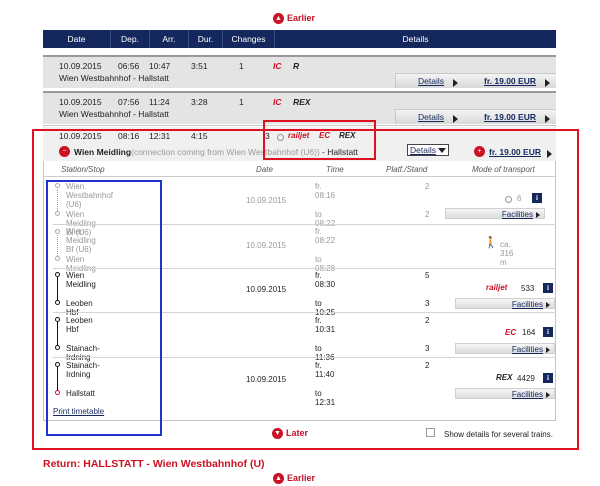 The image size is (600, 486). What do you see at coordinates (206, 39) in the screenshot?
I see `col-dur: Dur.` at bounding box center [206, 39].